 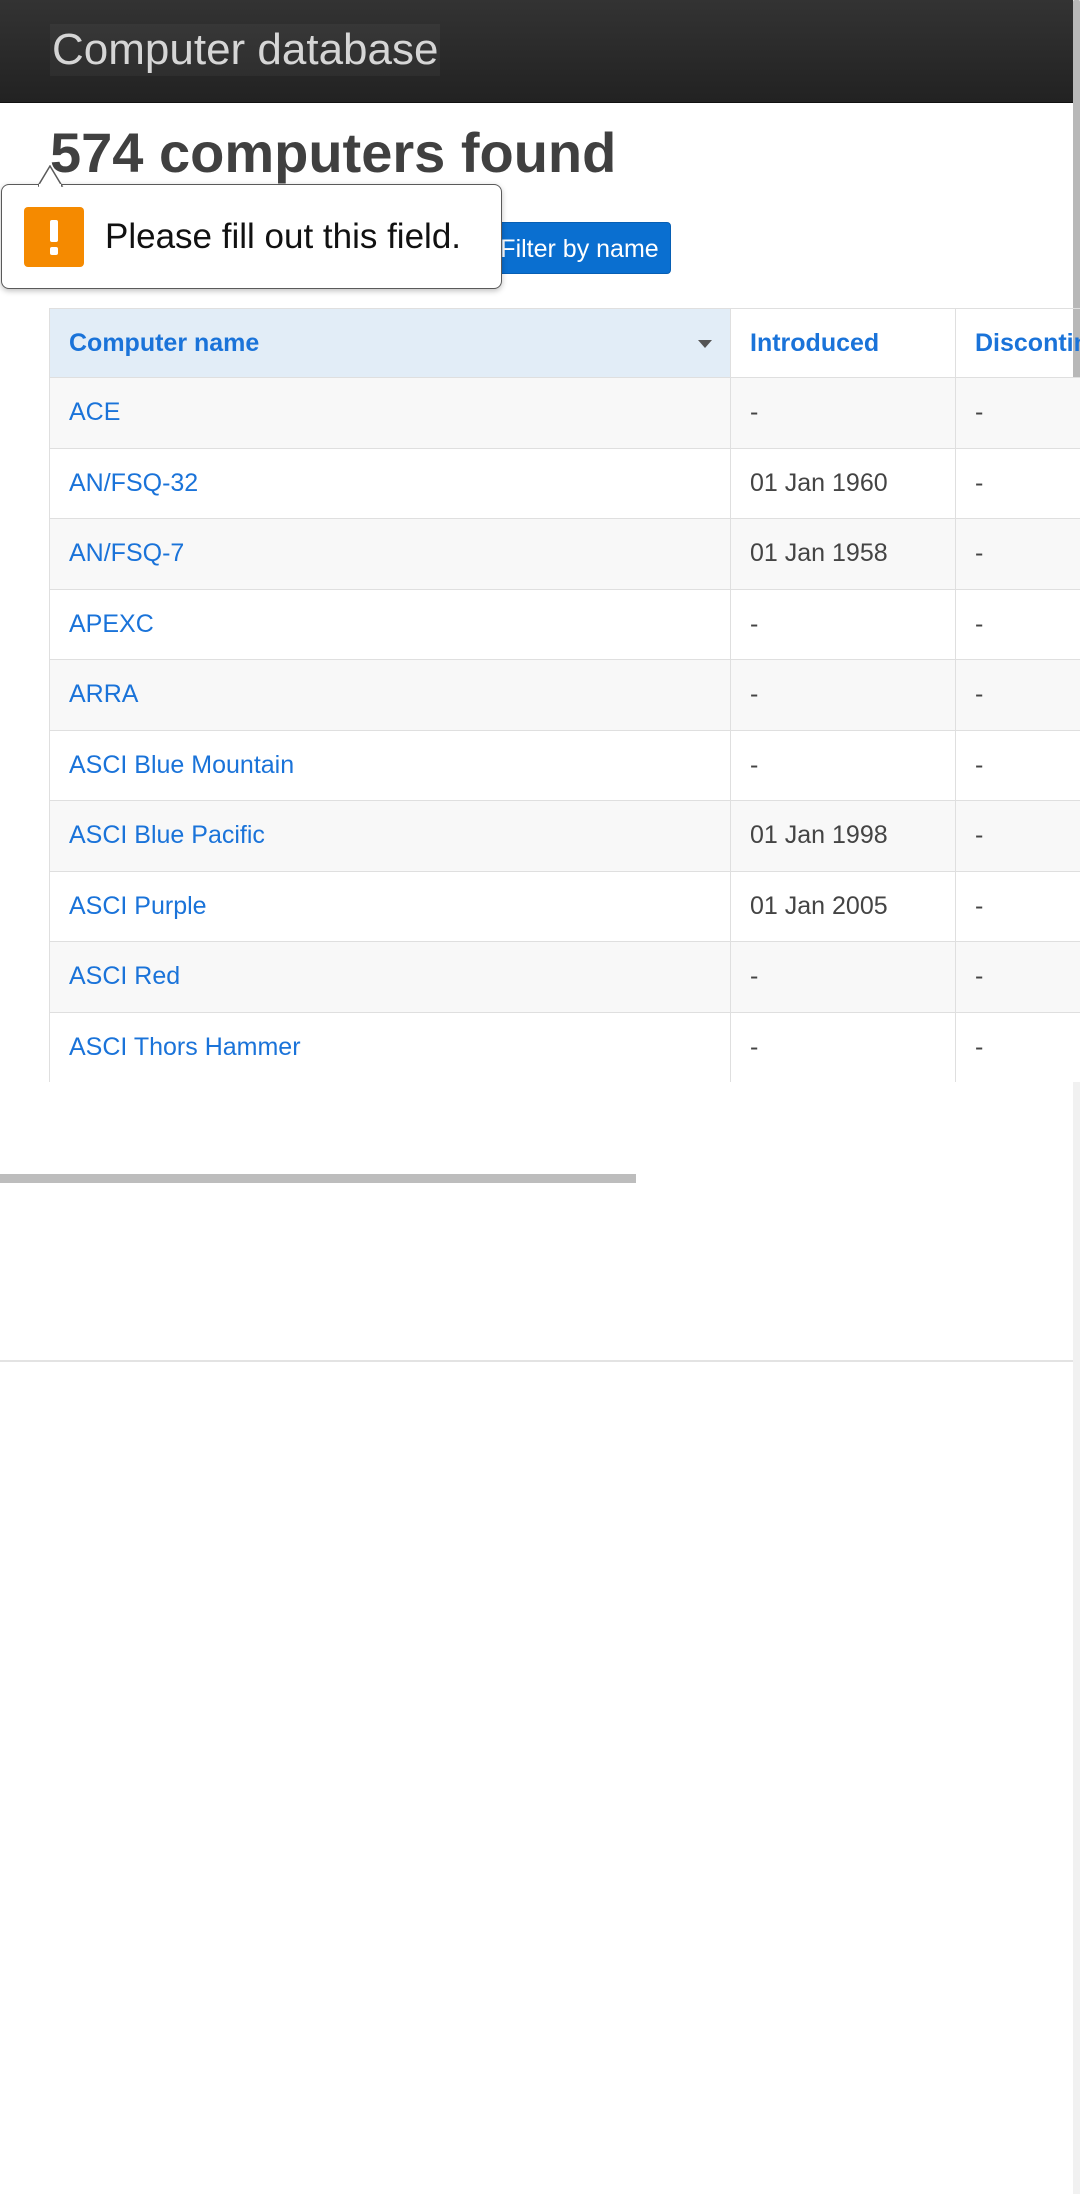 What do you see at coordinates (245, 50) in the screenshot?
I see `brand-title: Computer database` at bounding box center [245, 50].